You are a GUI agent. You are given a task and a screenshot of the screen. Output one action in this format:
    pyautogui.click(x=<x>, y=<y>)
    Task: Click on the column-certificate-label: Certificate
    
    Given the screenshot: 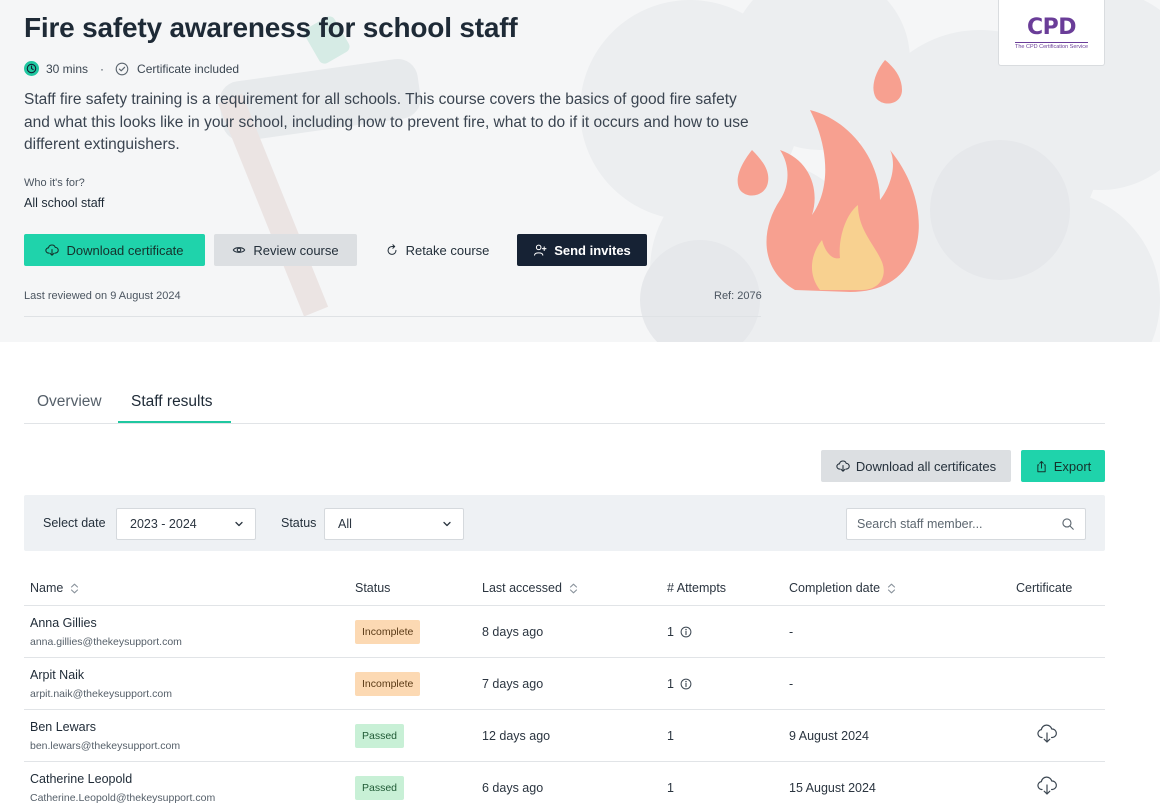 What is the action you would take?
    pyautogui.click(x=1044, y=588)
    